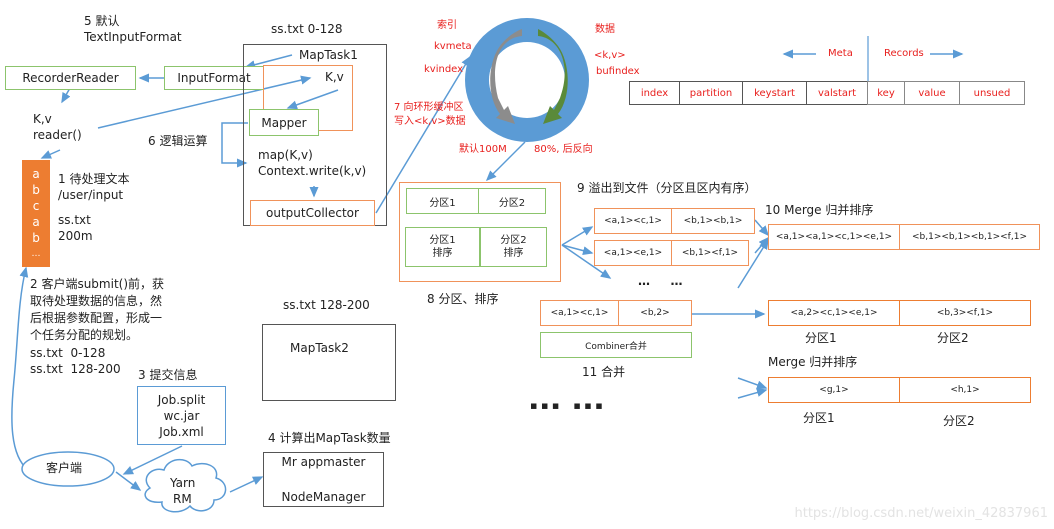 The image size is (1054, 529). I want to click on output-collector-node: outputCollector, so click(312, 213).